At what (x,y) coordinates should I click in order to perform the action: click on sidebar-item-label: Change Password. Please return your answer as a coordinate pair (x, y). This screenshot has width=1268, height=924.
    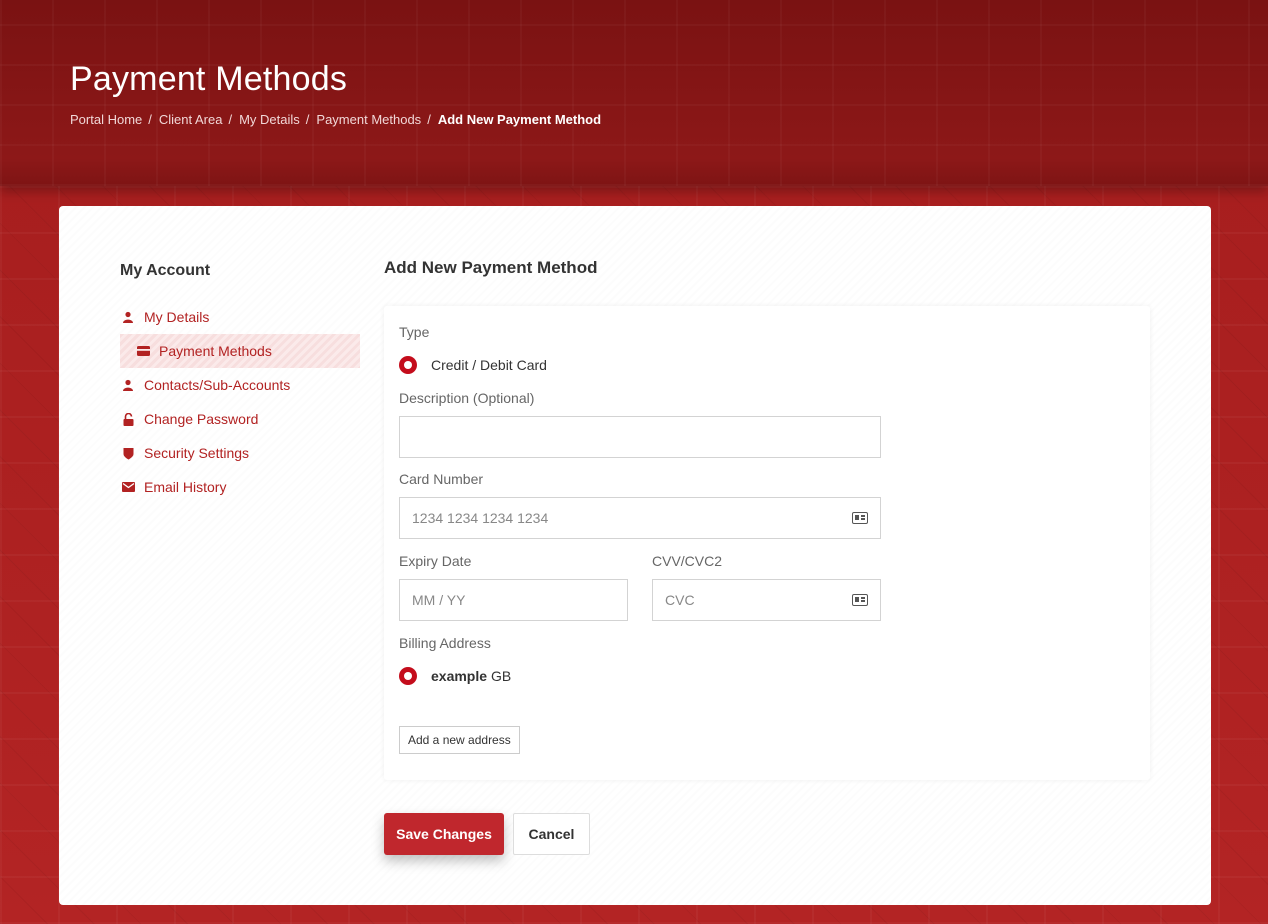
    Looking at the image, I should click on (201, 419).